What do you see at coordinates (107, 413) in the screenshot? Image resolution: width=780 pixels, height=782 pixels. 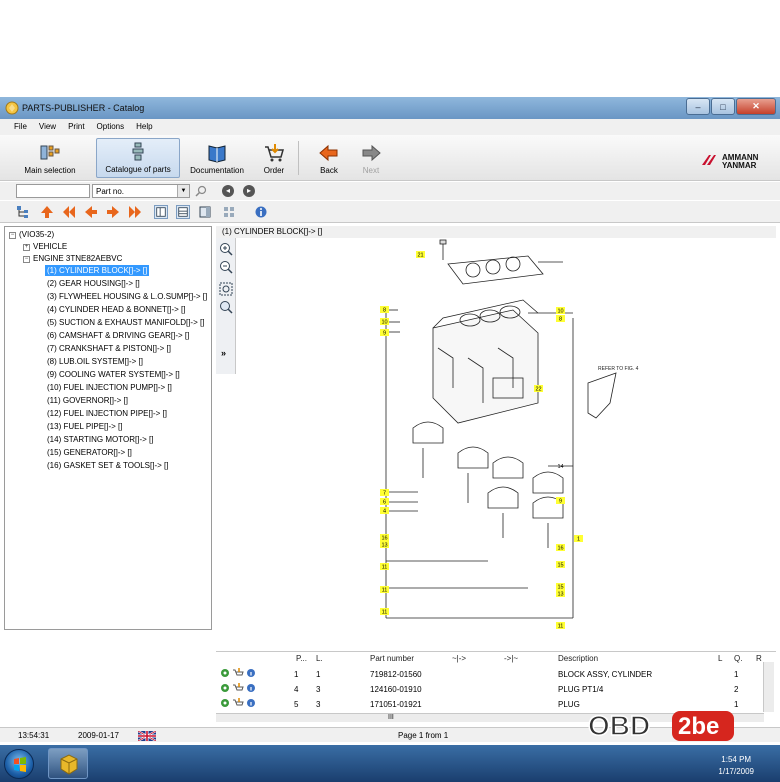 I see `tree-item-fuel-injection-pipe: (12) FUEL INJECTION PIPE[]-> []` at bounding box center [107, 413].